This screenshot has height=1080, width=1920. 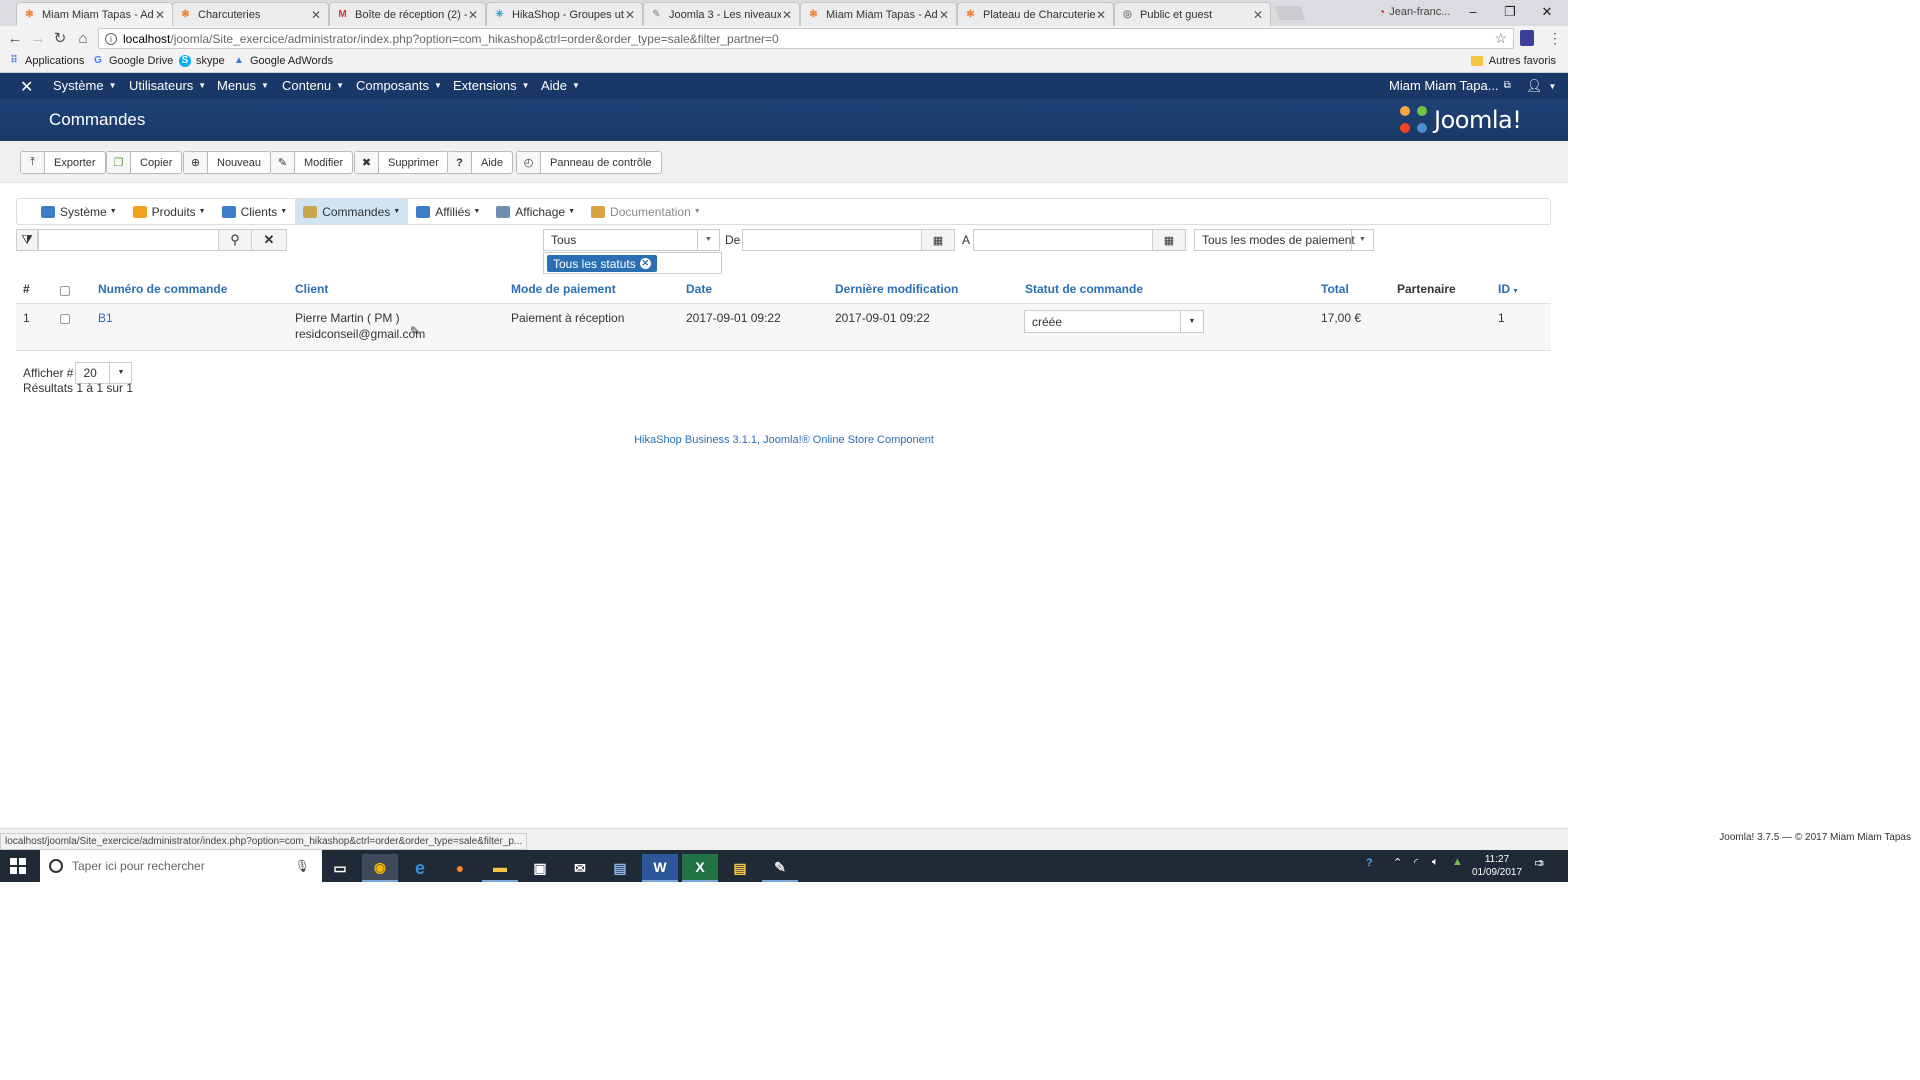 I want to click on firefox-icon: ●, so click(x=460, y=868).